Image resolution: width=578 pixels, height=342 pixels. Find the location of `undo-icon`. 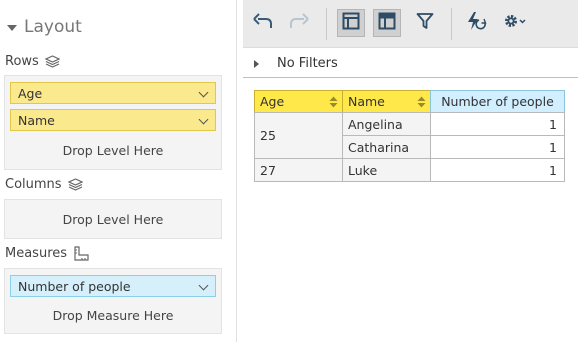

undo-icon is located at coordinates (263, 23).